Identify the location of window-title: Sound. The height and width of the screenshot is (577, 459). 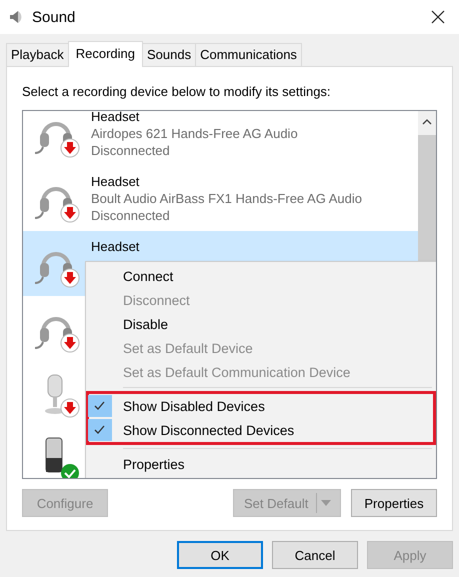
(54, 17).